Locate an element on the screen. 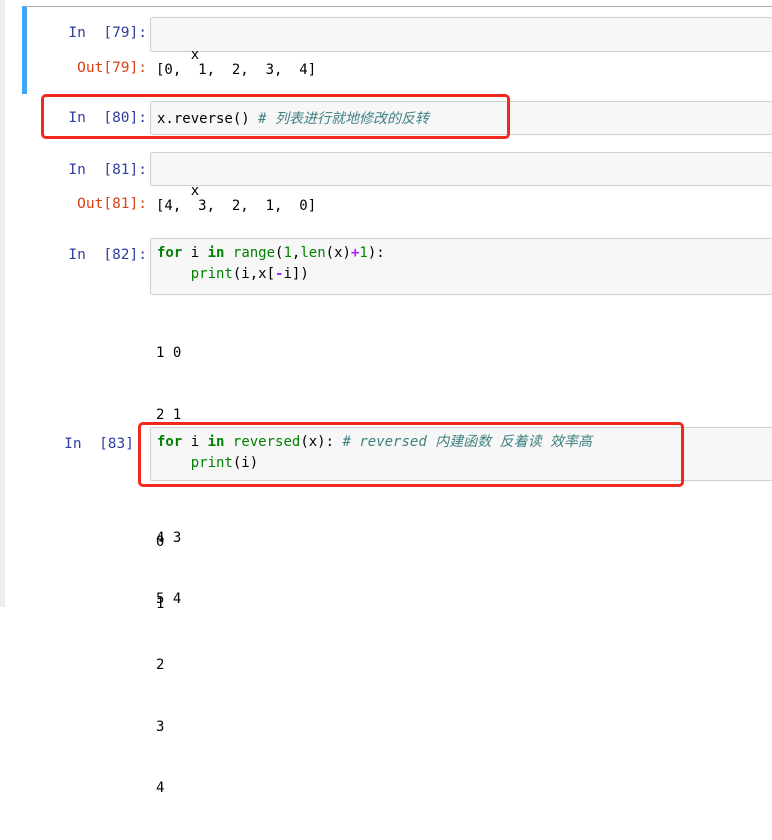 The height and width of the screenshot is (840, 772). kw-in: in is located at coordinates (216, 253).